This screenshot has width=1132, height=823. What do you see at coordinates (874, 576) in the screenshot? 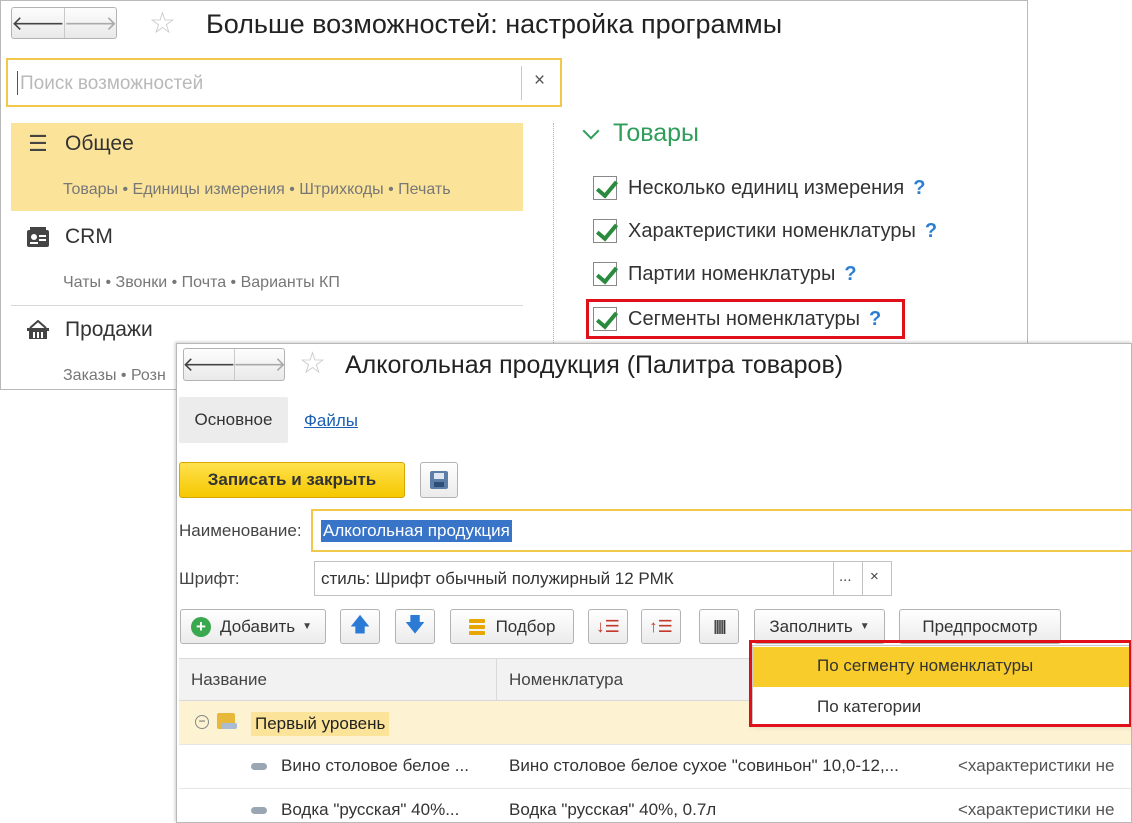
I see `font-clear-icon: ×` at bounding box center [874, 576].